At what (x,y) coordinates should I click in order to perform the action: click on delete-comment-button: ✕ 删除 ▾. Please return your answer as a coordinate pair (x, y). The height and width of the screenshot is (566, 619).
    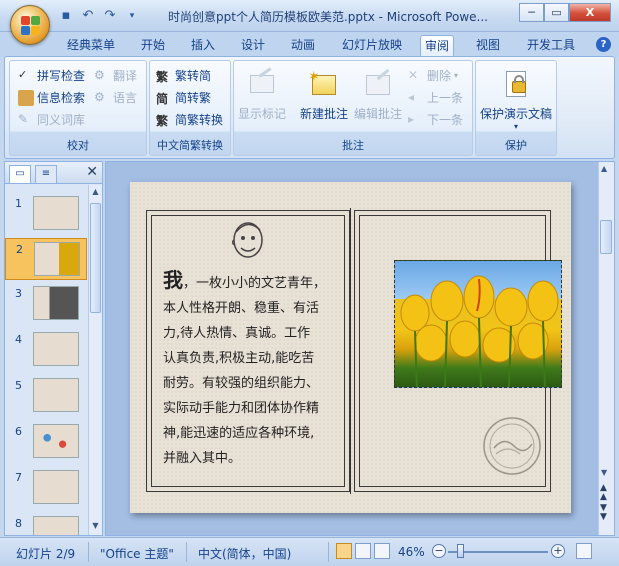
    Looking at the image, I should click on (433, 75).